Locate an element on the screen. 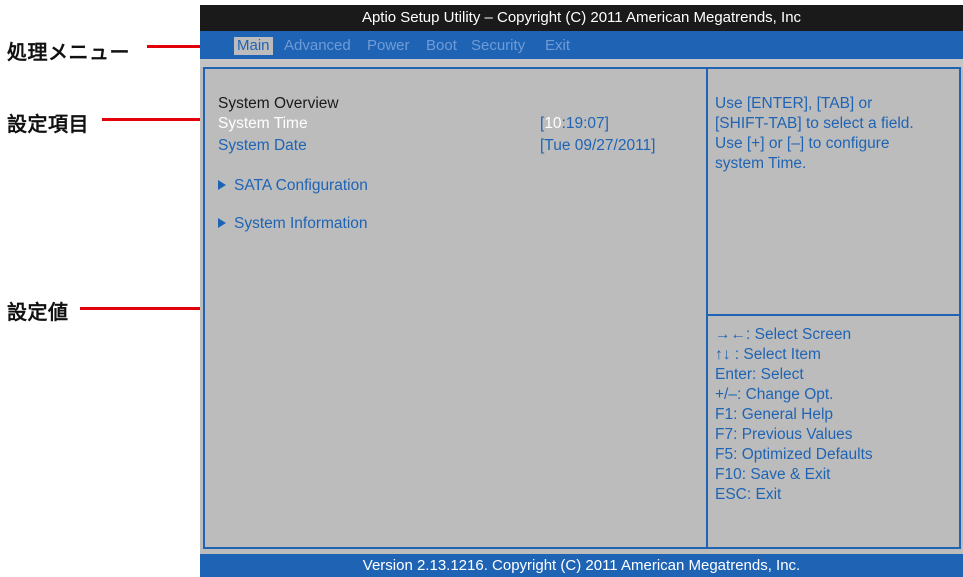 This screenshot has width=963, height=577. key-hint: ↑↓ : Select Item is located at coordinates (768, 354).